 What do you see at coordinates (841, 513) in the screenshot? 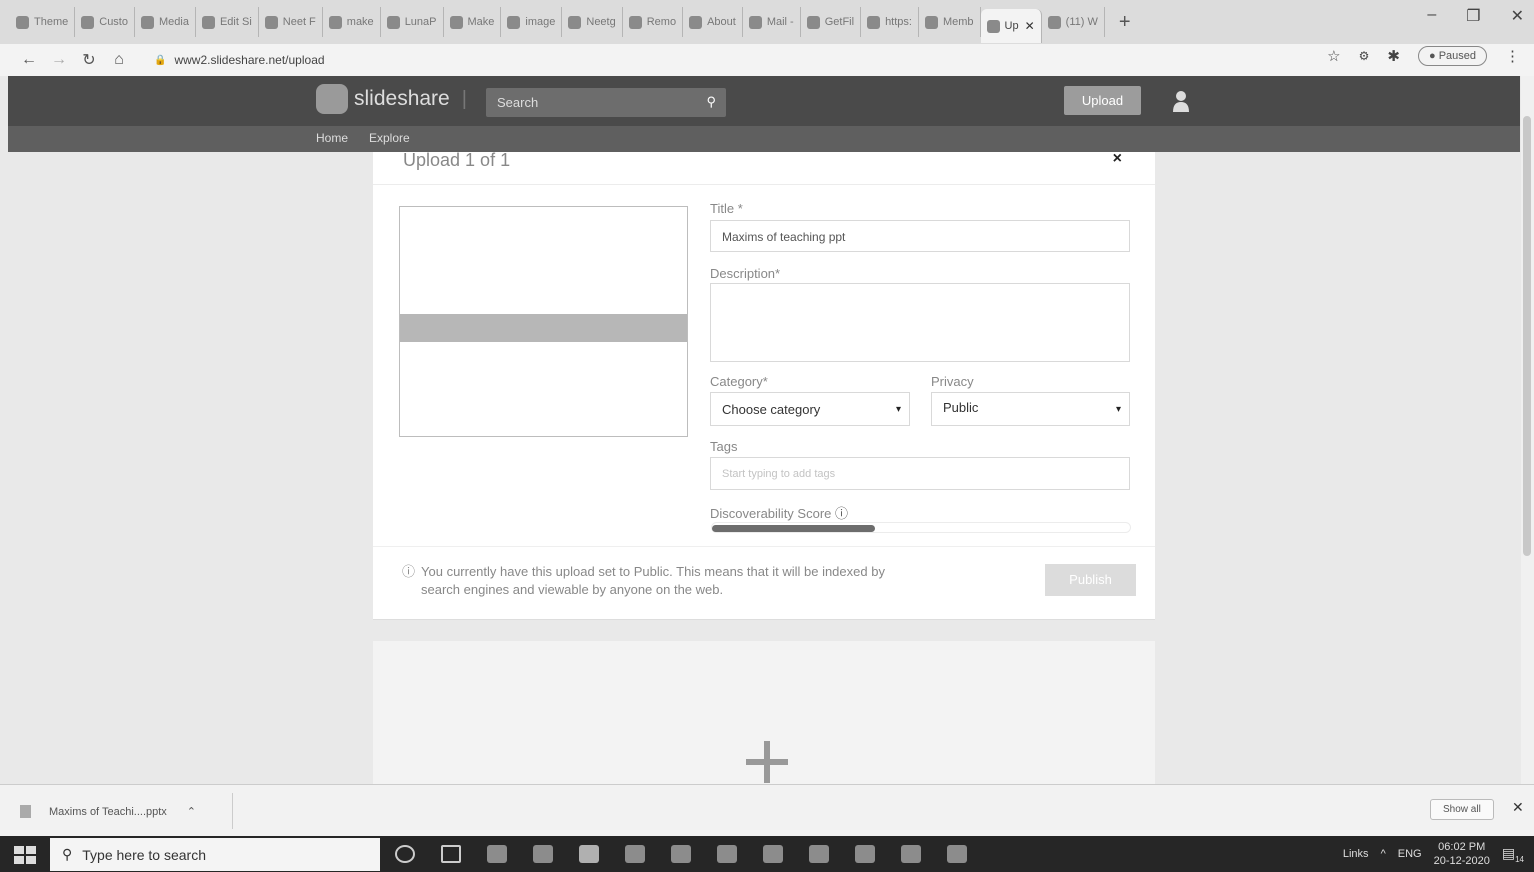
I see `info-icon: ⓘ` at bounding box center [841, 513].